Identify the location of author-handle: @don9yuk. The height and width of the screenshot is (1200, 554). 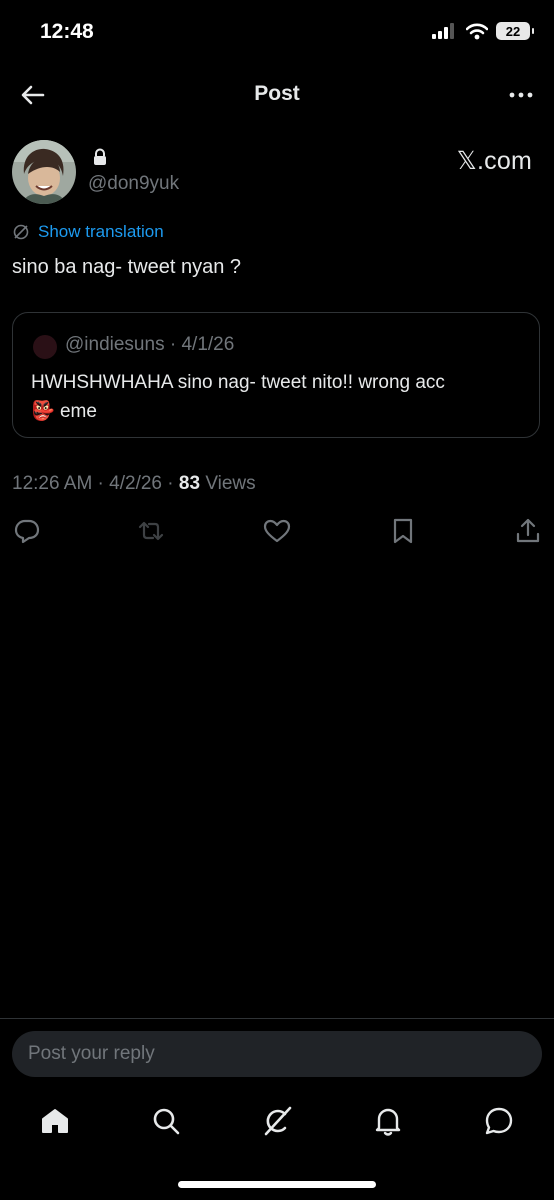
(133, 184).